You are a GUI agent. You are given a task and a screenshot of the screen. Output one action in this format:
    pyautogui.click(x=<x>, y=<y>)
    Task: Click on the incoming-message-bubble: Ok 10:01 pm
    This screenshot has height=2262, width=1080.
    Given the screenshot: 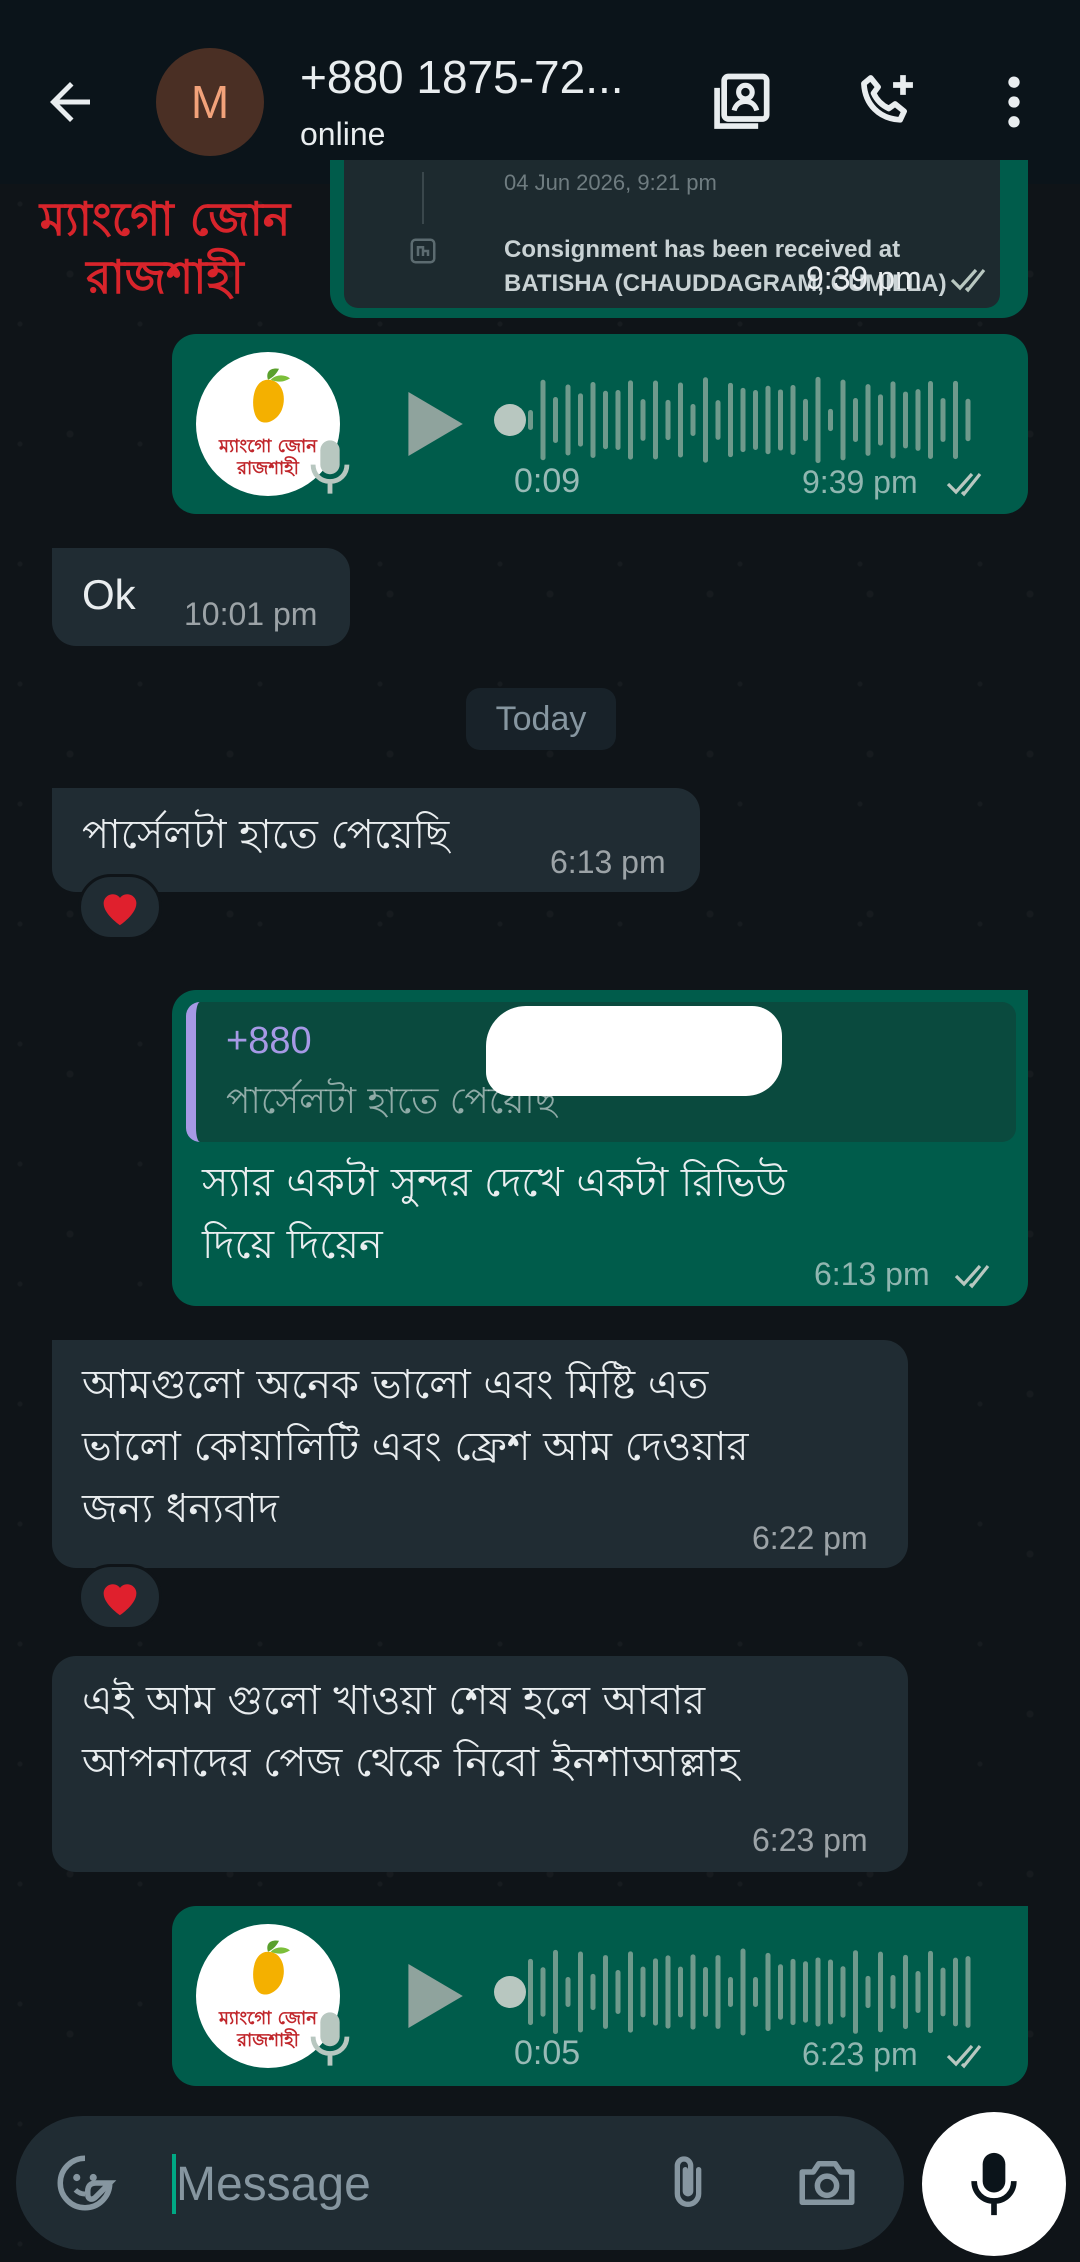 What is the action you would take?
    pyautogui.click(x=201, y=597)
    